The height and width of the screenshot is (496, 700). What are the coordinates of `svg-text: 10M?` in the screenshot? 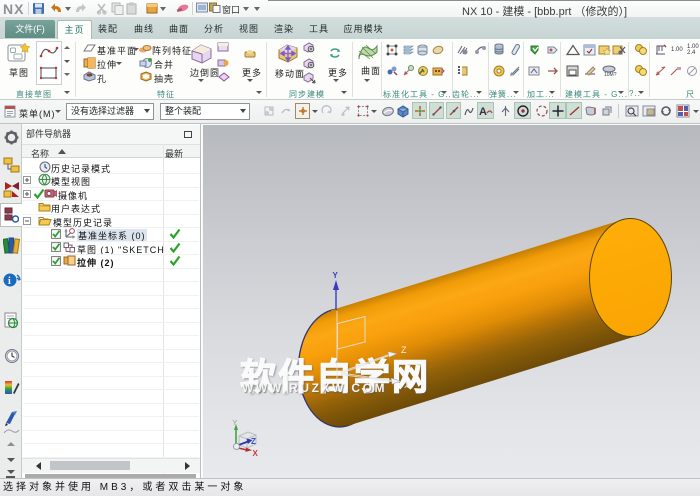 It's located at (610, 74).